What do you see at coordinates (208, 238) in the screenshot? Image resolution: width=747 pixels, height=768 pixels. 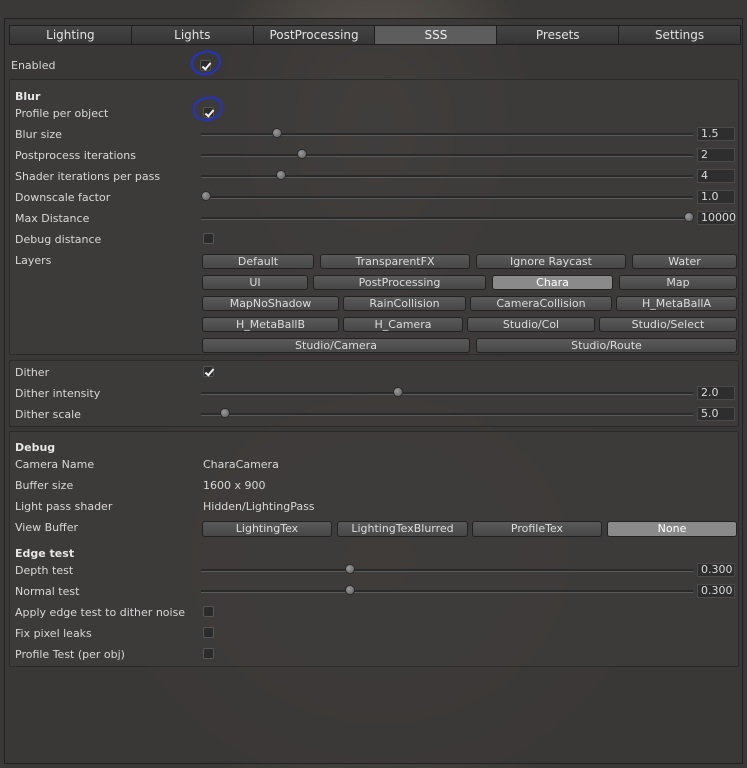 I see `debug-distance-checkbox` at bounding box center [208, 238].